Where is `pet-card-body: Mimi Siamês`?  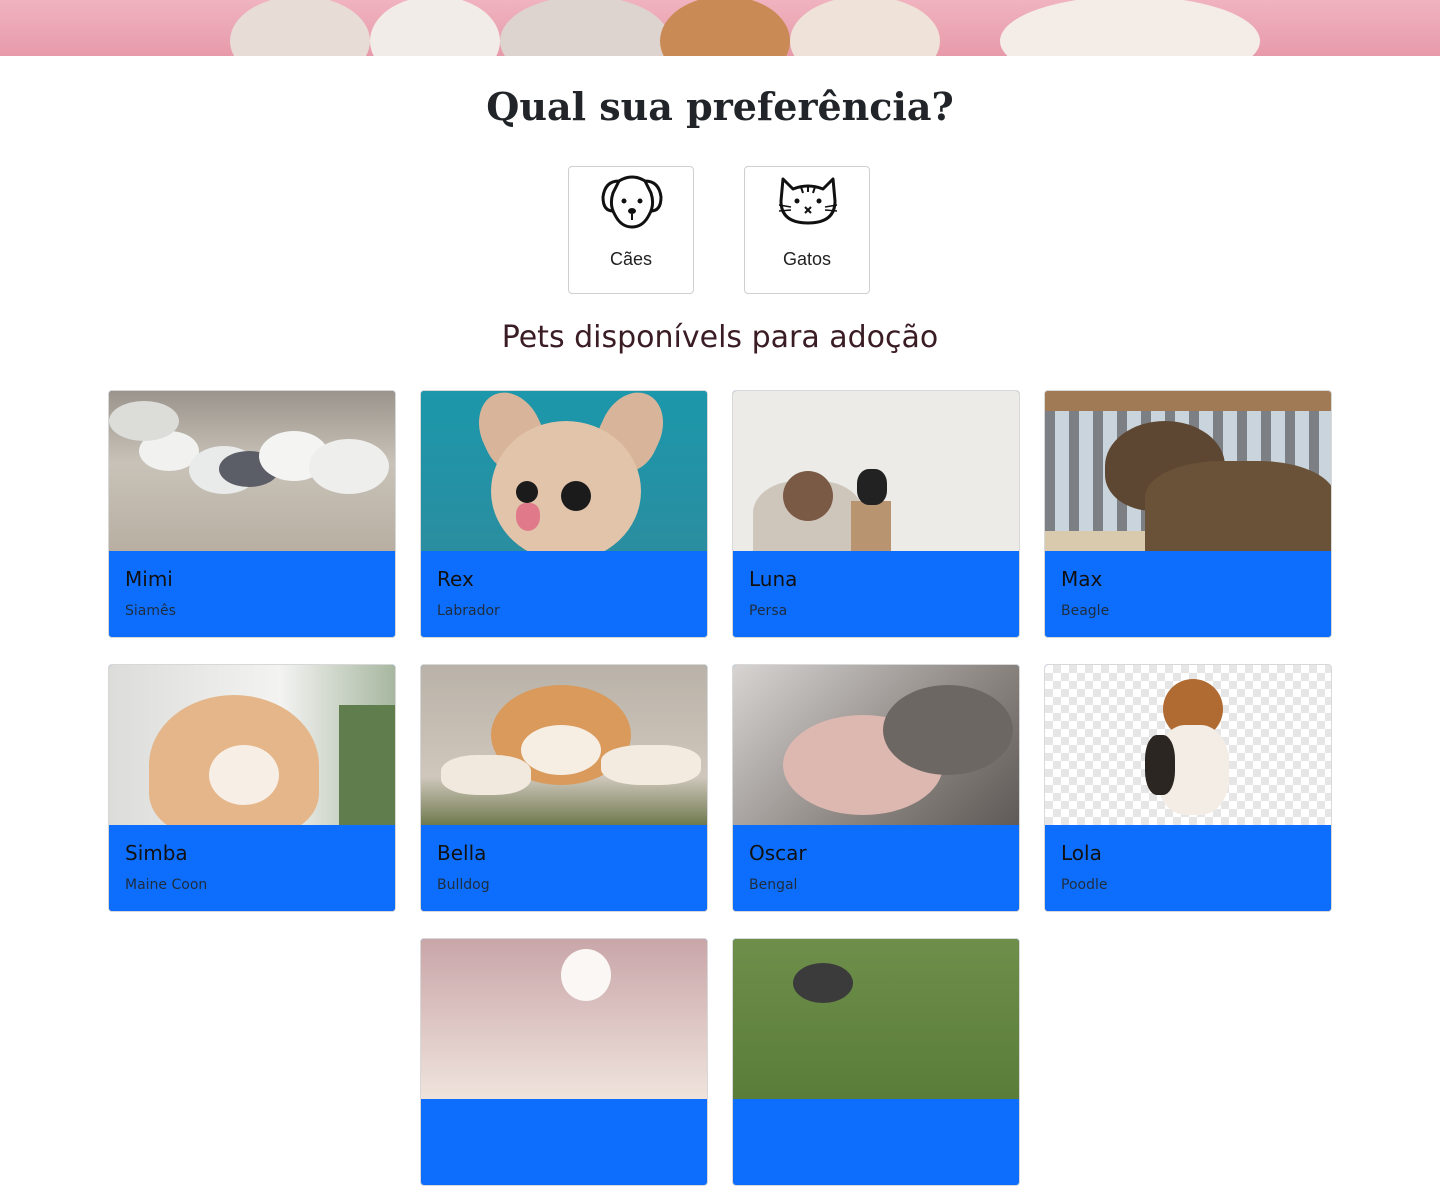
pet-card-body: Mimi Siamês is located at coordinates (252, 594).